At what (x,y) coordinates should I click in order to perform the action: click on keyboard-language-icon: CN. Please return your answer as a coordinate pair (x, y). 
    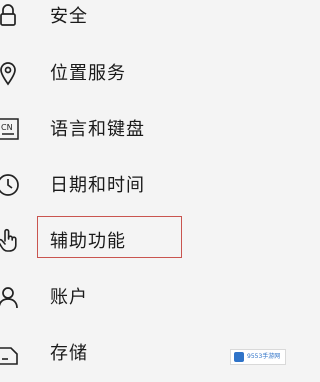
    Looking at the image, I should click on (11, 129).